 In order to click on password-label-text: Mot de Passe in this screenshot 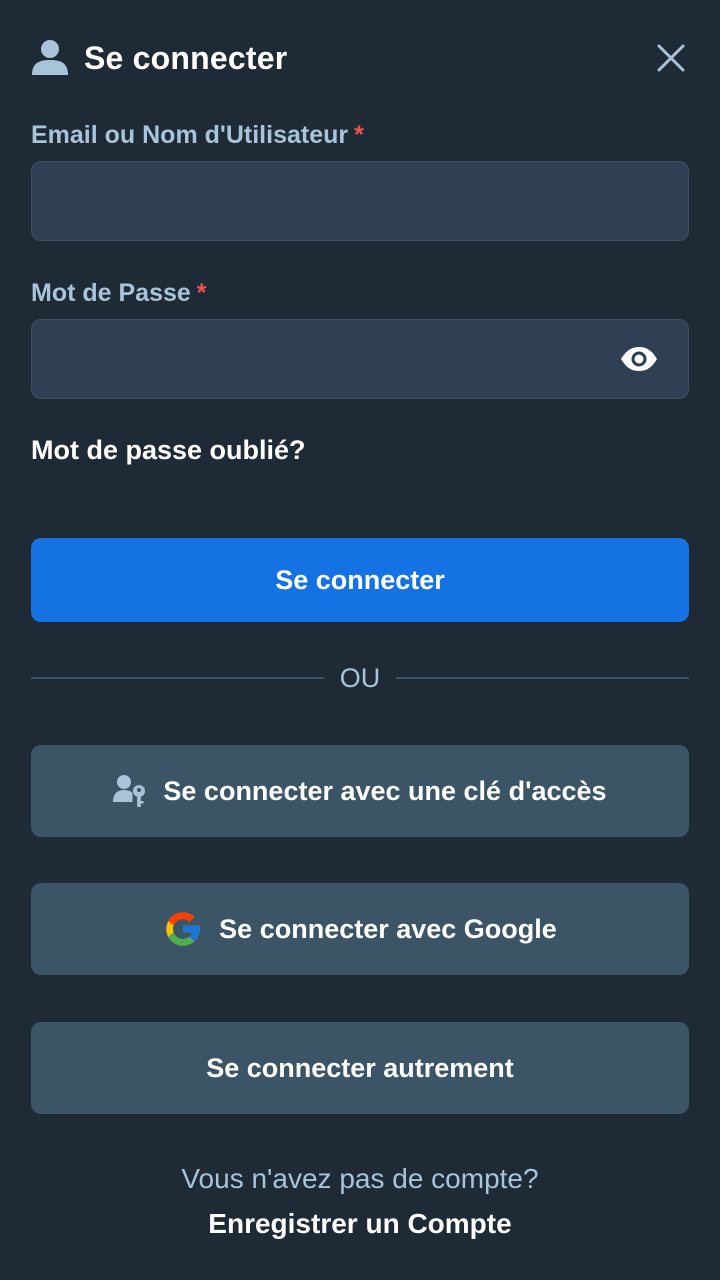, I will do `click(111, 293)`.